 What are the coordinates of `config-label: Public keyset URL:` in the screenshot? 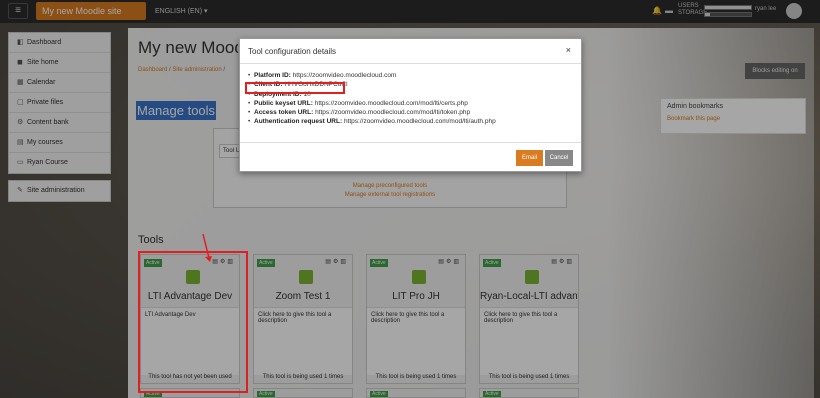 It's located at (283, 103).